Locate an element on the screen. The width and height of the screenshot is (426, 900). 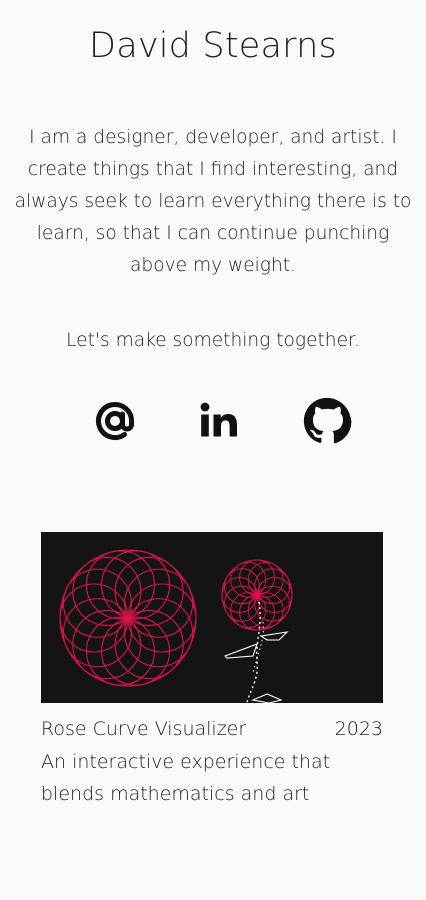
github-icon is located at coordinates (327, 420).